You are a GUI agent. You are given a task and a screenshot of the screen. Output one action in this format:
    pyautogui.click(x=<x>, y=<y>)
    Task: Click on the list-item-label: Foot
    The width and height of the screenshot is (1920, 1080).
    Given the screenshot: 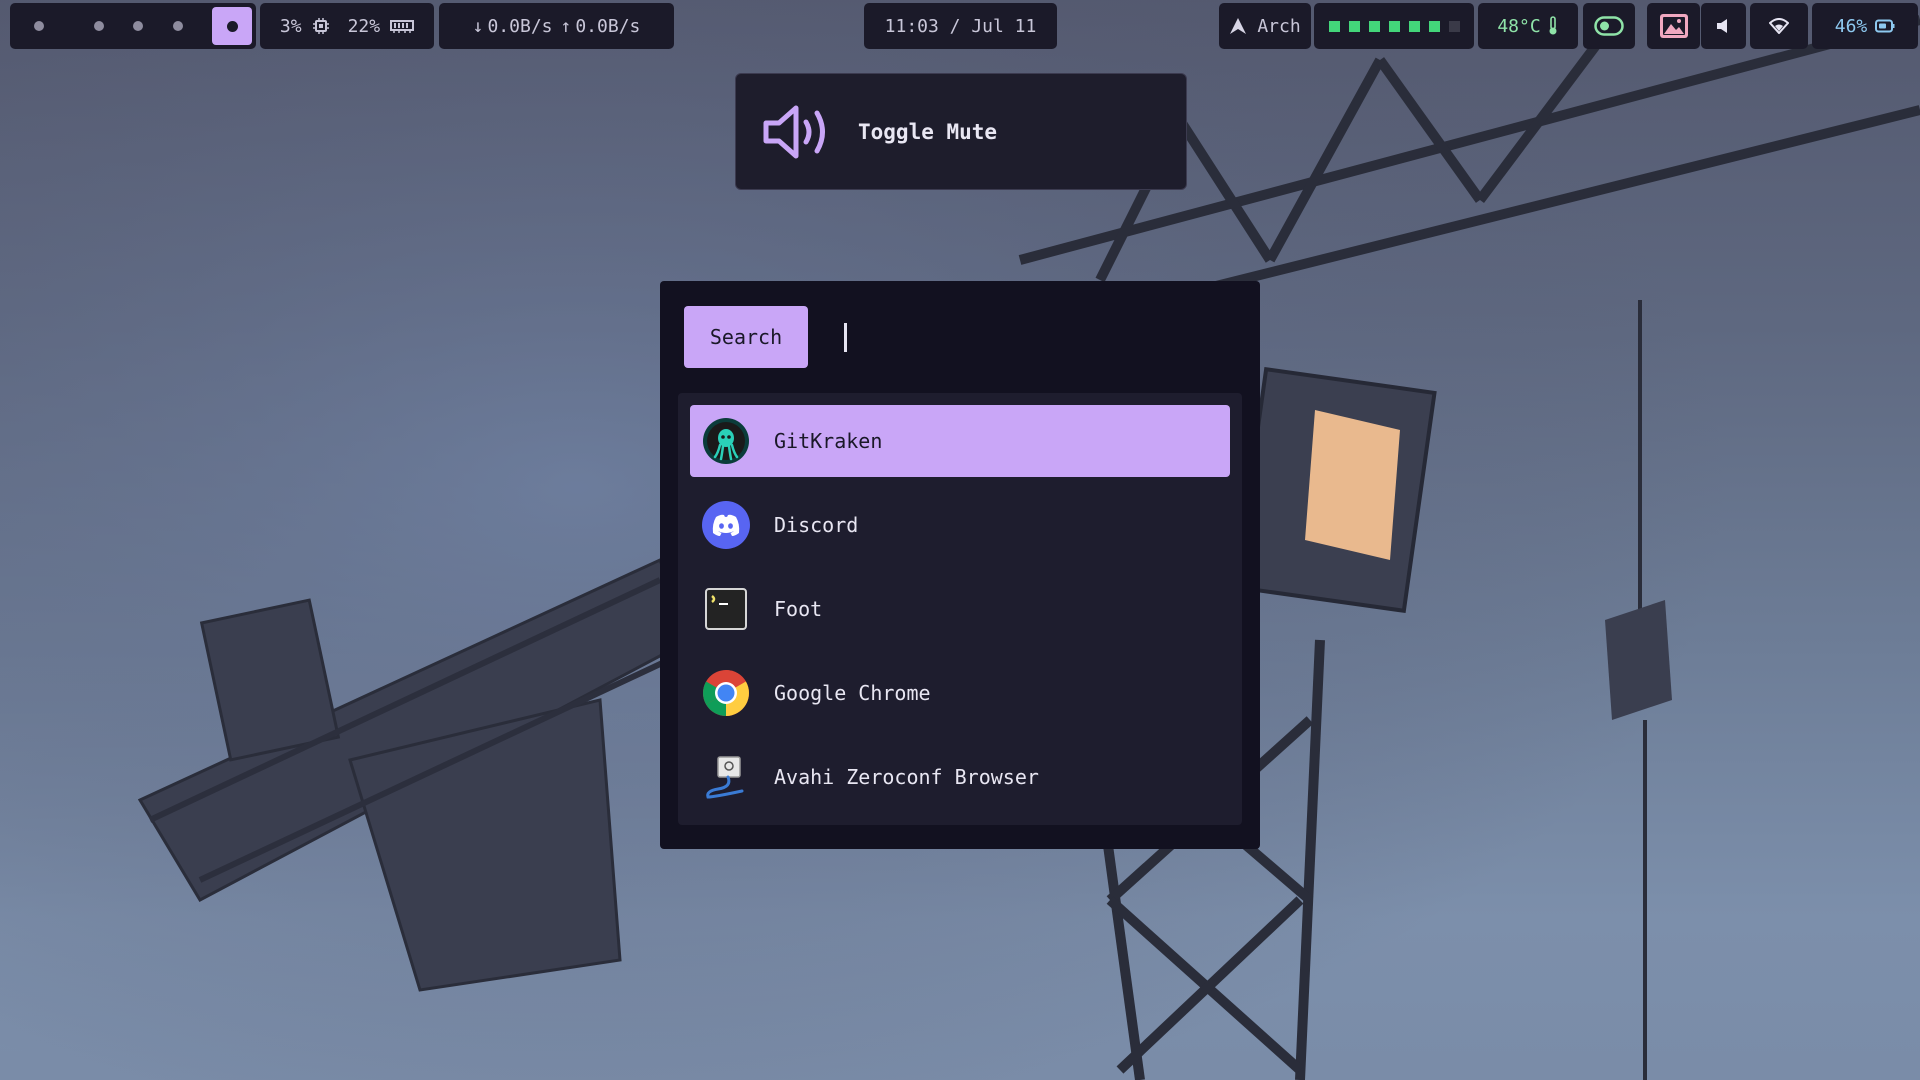 What is the action you would take?
    pyautogui.click(x=798, y=609)
    